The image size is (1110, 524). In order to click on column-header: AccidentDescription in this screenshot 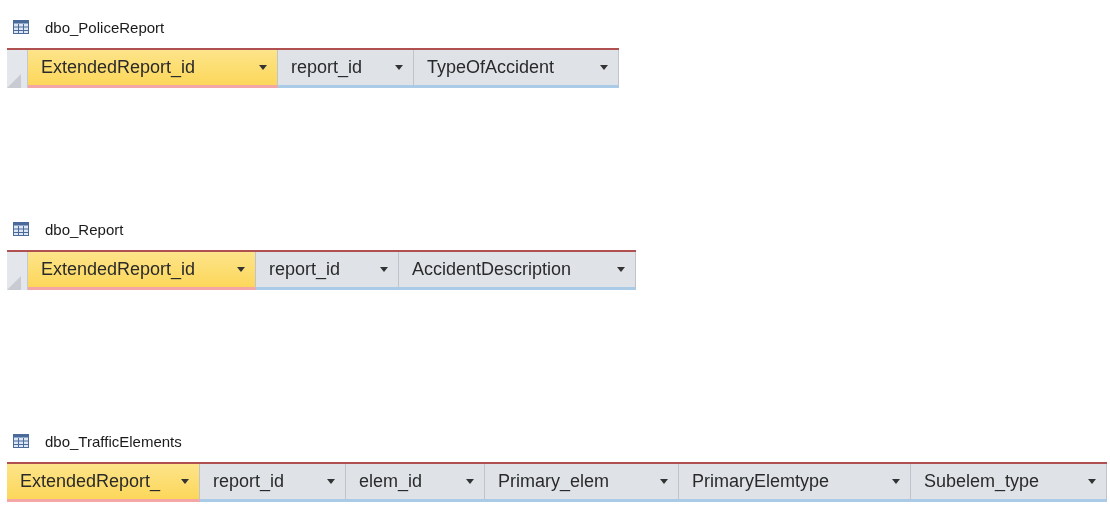, I will do `click(517, 271)`.